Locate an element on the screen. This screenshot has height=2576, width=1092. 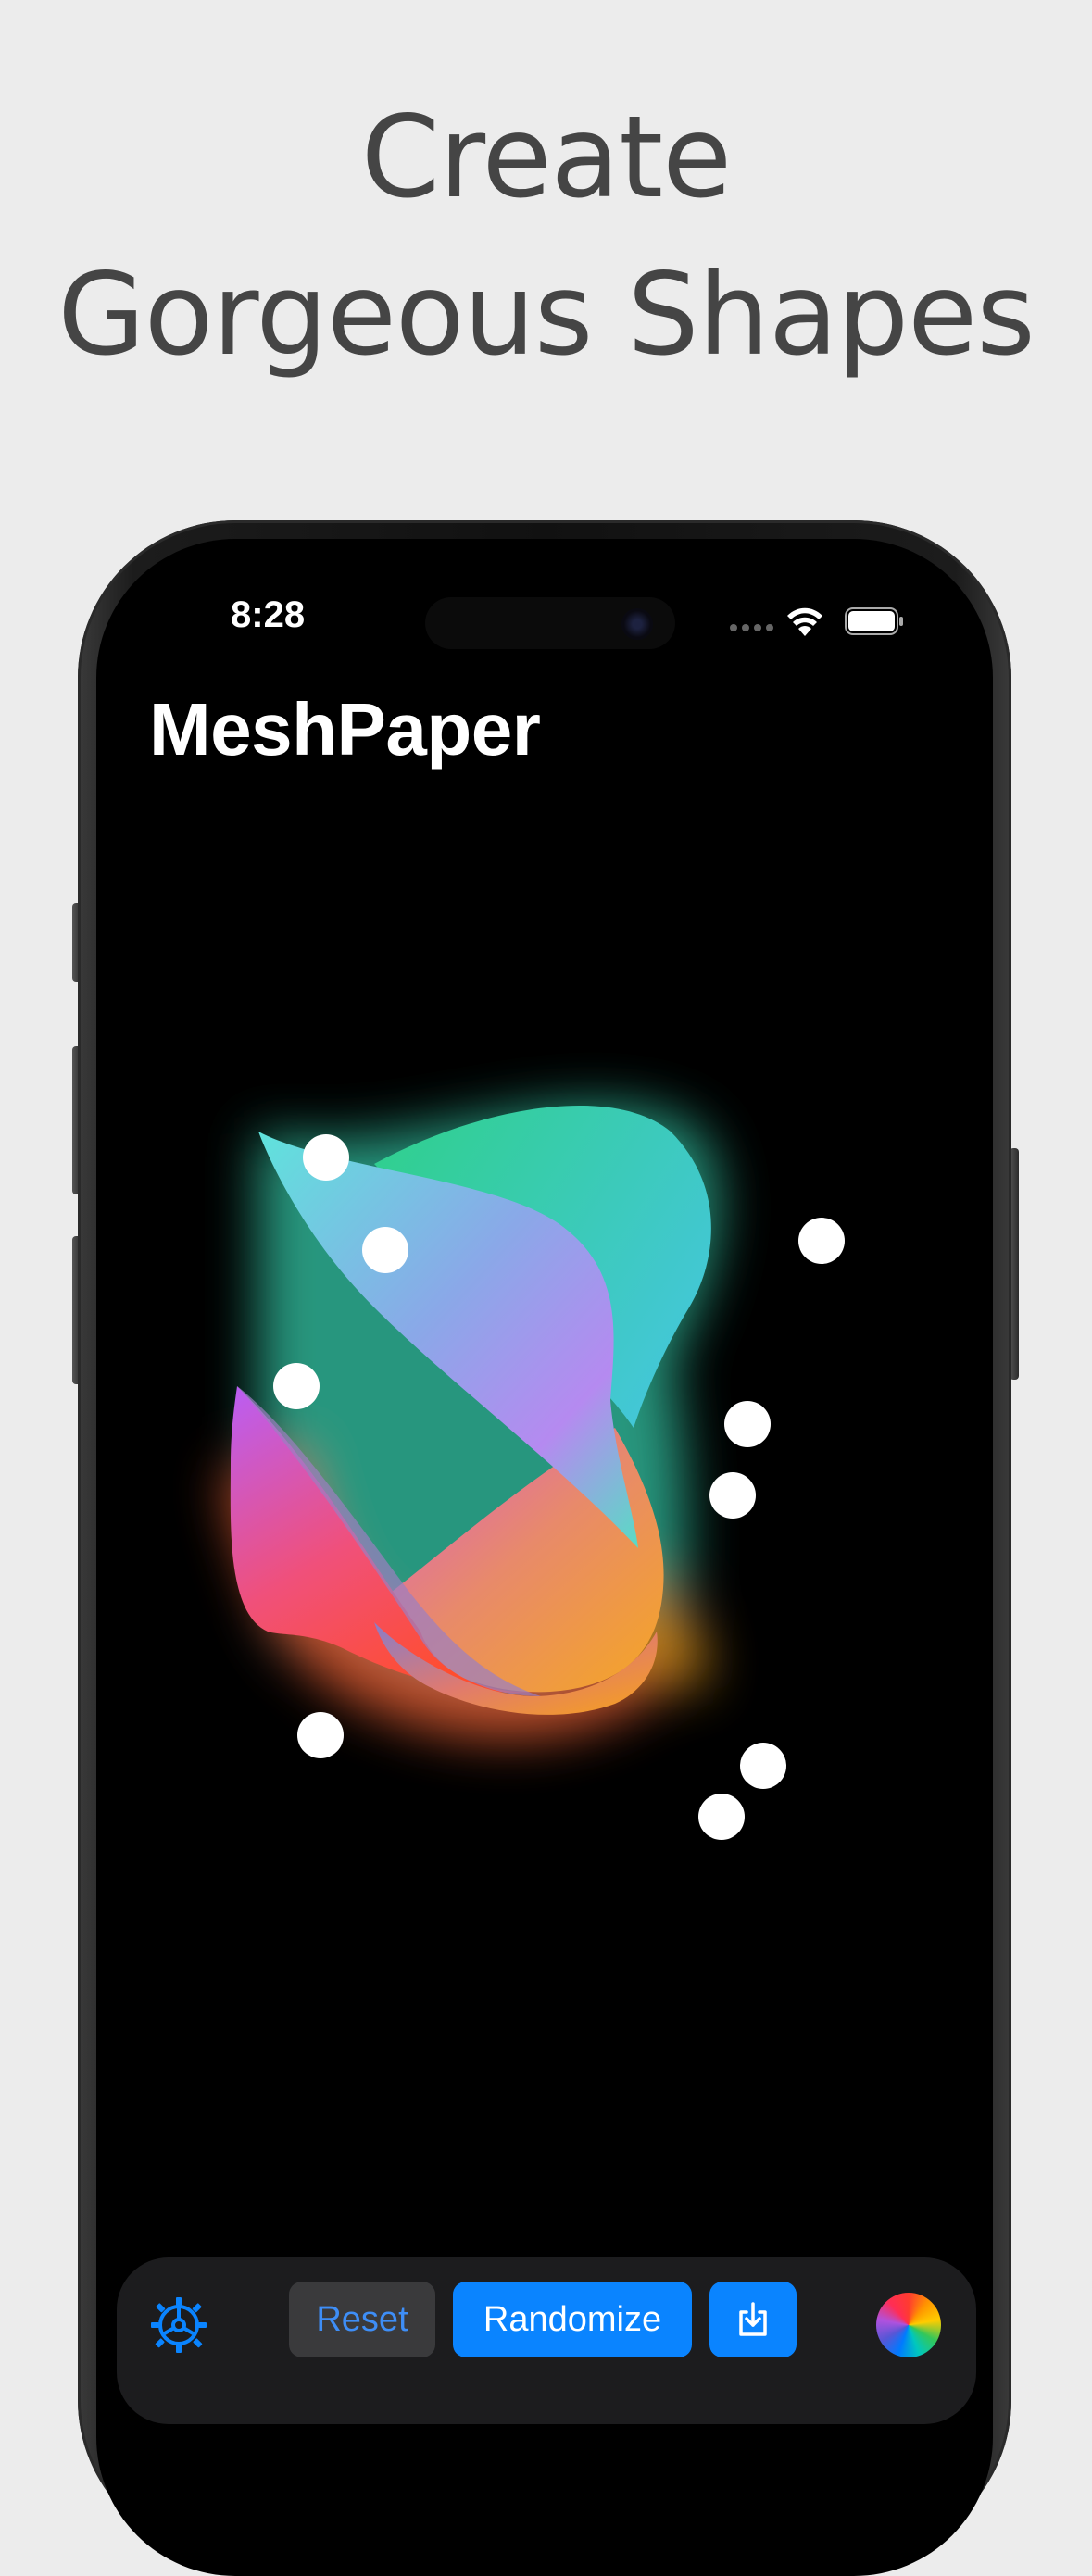
randomize-button: Randomize is located at coordinates (572, 2319).